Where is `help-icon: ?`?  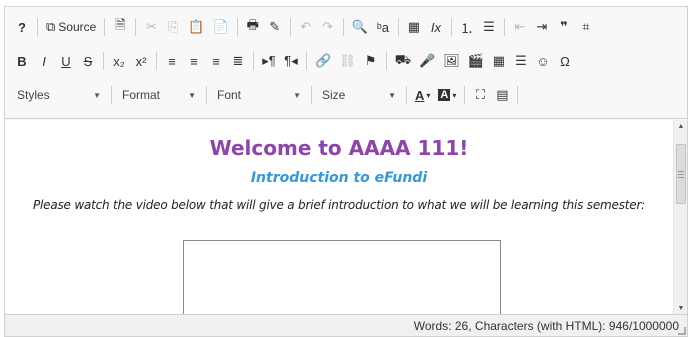 help-icon: ? is located at coordinates (22, 27).